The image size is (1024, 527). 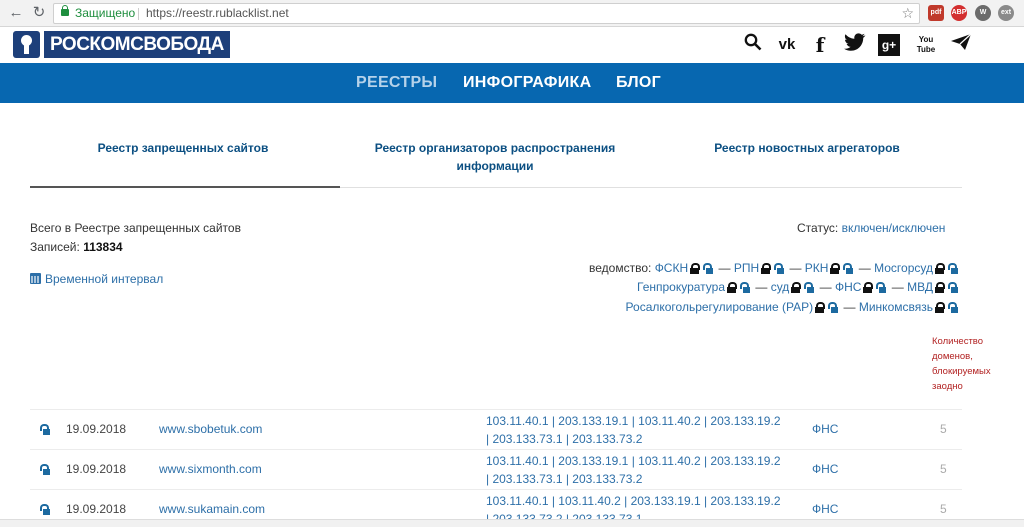 I want to click on youtube-icon: You Tube, so click(x=926, y=47).